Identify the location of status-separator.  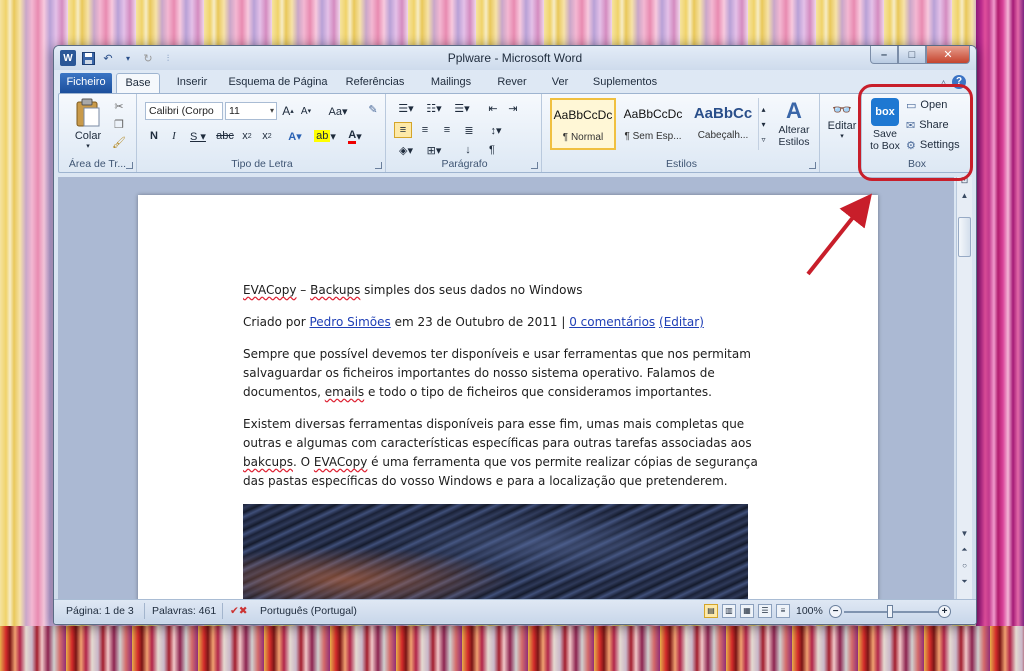
(144, 611).